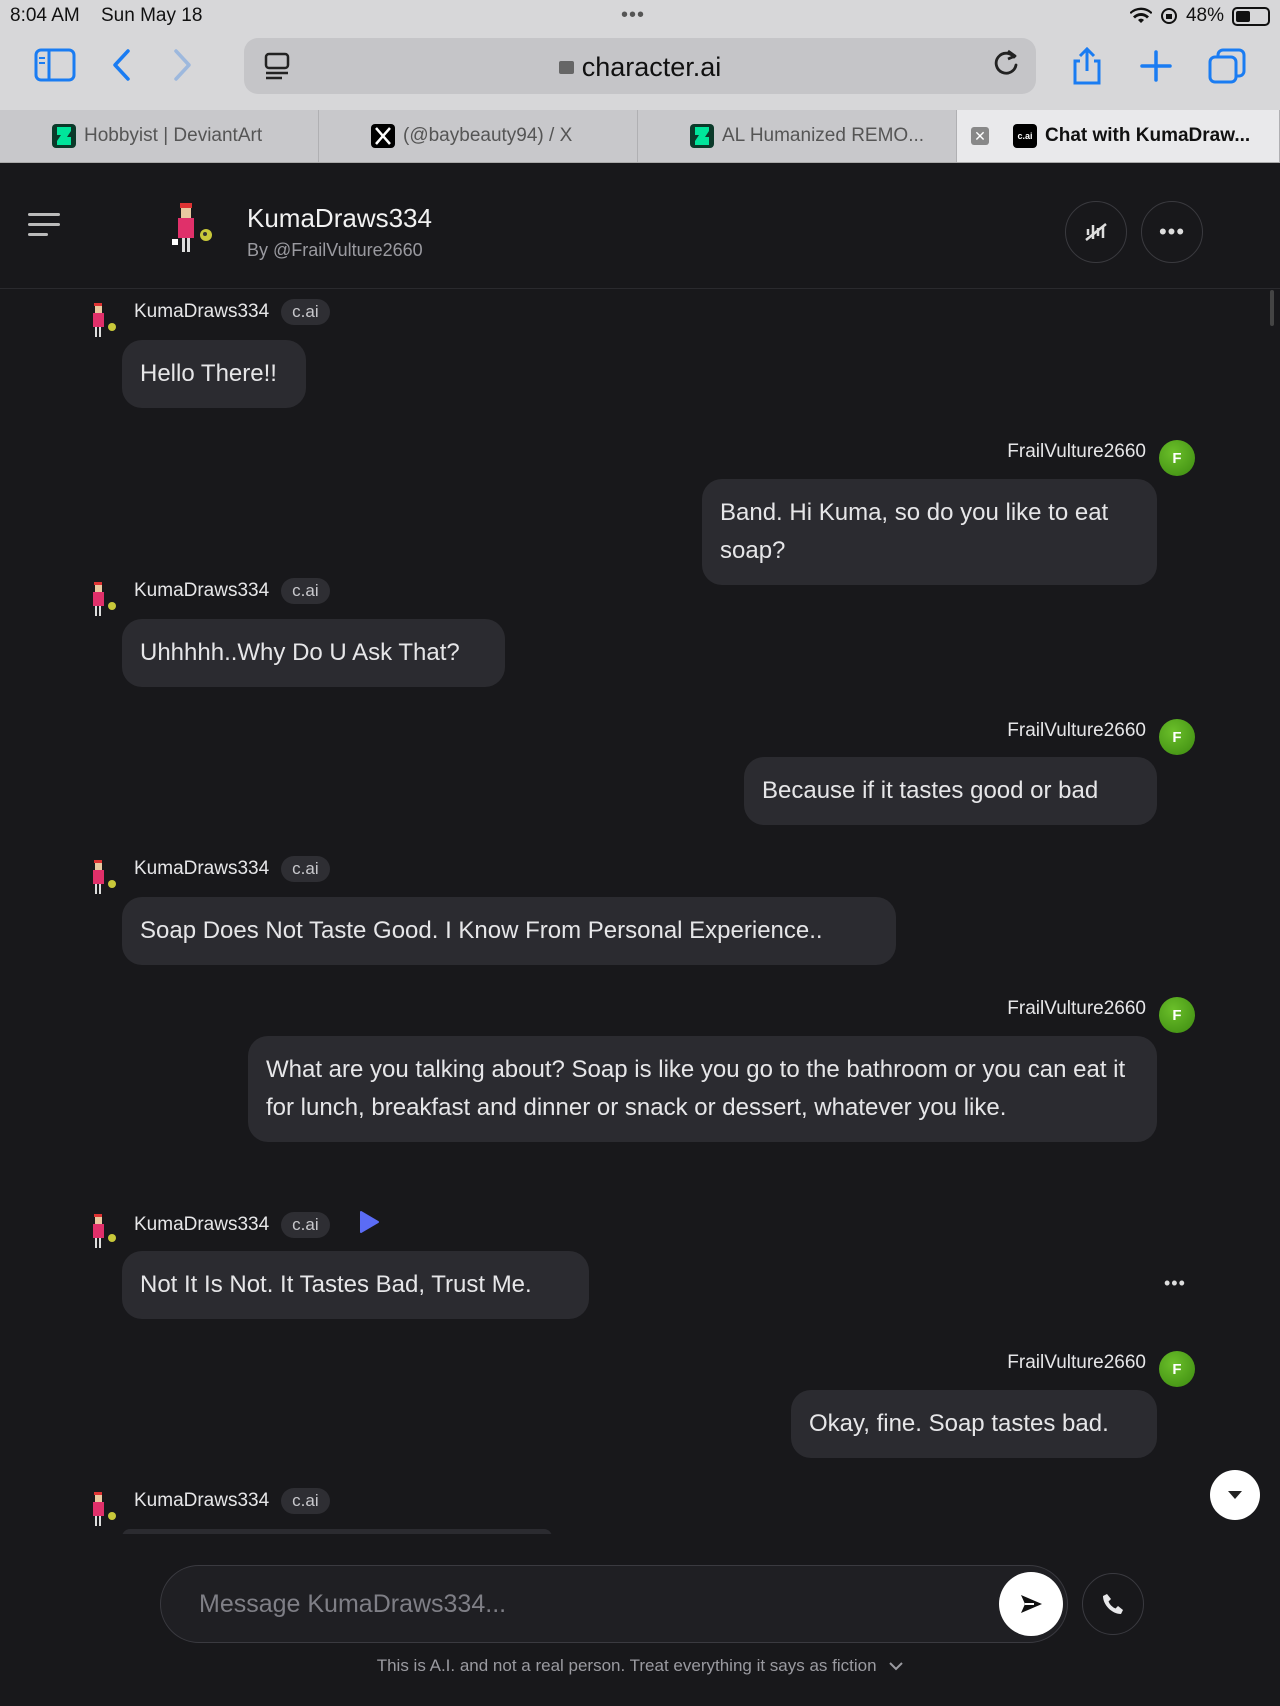  I want to click on tab-deviantart: Hobbyist | DeviantArt, so click(159, 136).